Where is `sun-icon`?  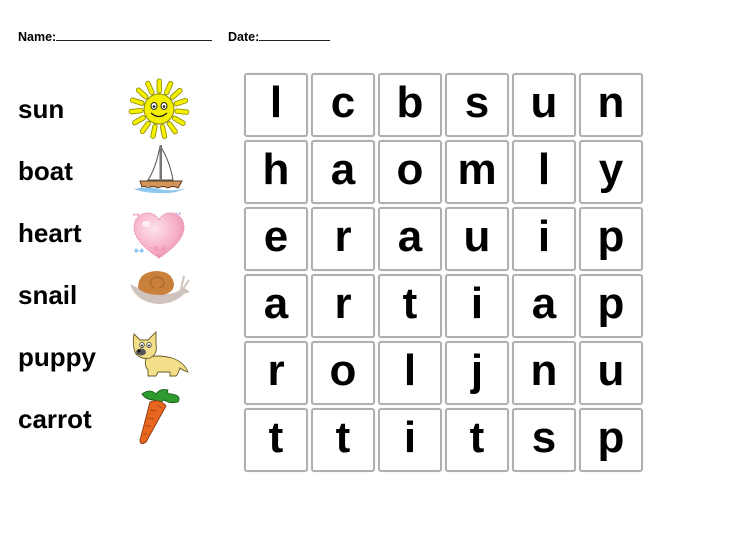 sun-icon is located at coordinates (159, 108).